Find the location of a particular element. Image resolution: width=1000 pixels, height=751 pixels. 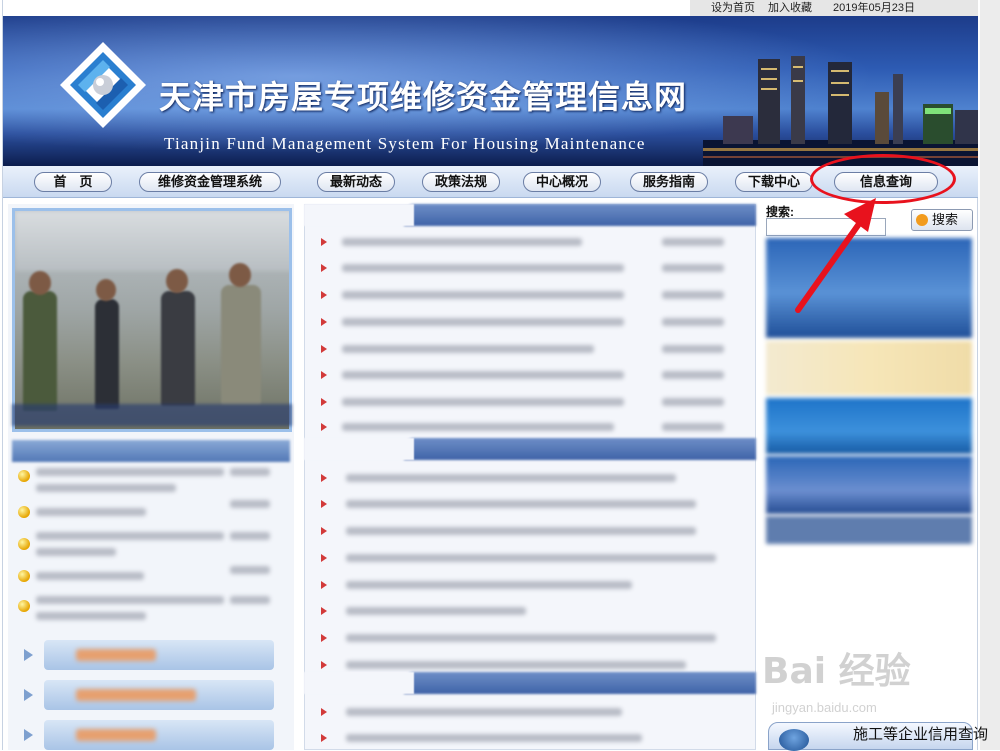

search-button-label: 搜索 is located at coordinates (945, 219).